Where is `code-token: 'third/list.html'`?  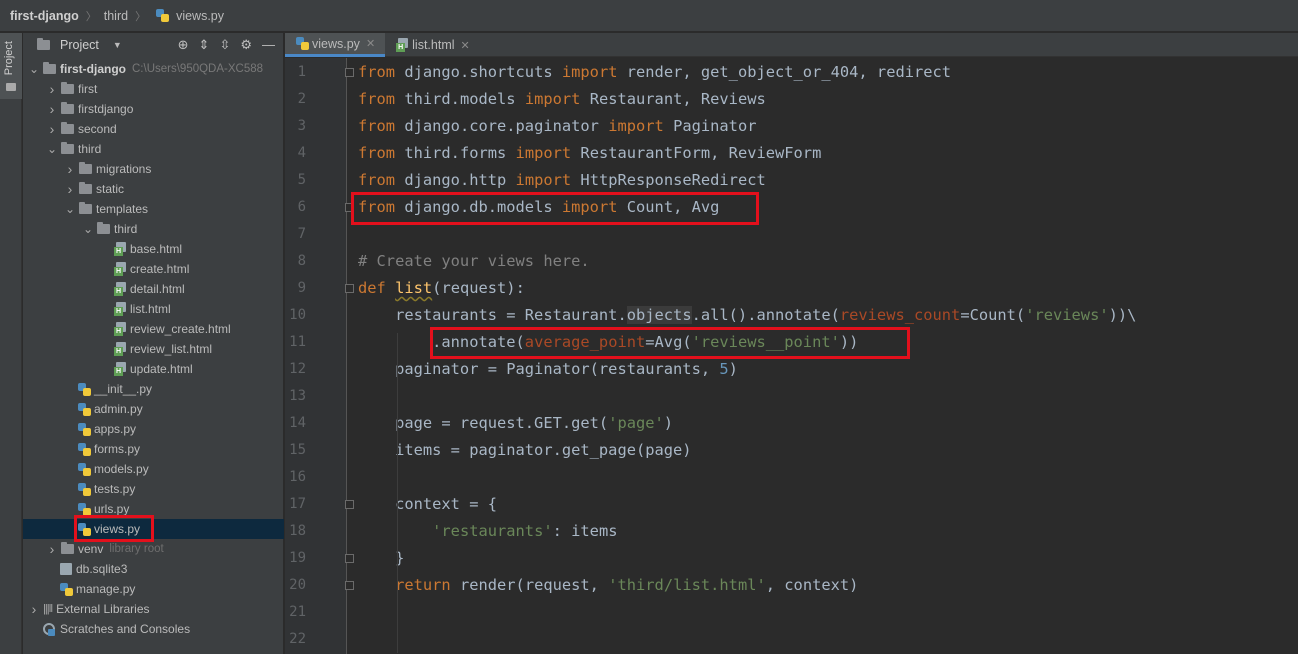 code-token: 'third/list.html' is located at coordinates (687, 585).